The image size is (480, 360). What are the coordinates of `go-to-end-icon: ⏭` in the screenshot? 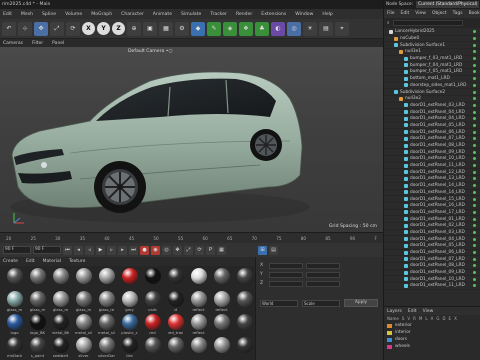 It's located at (133, 250).